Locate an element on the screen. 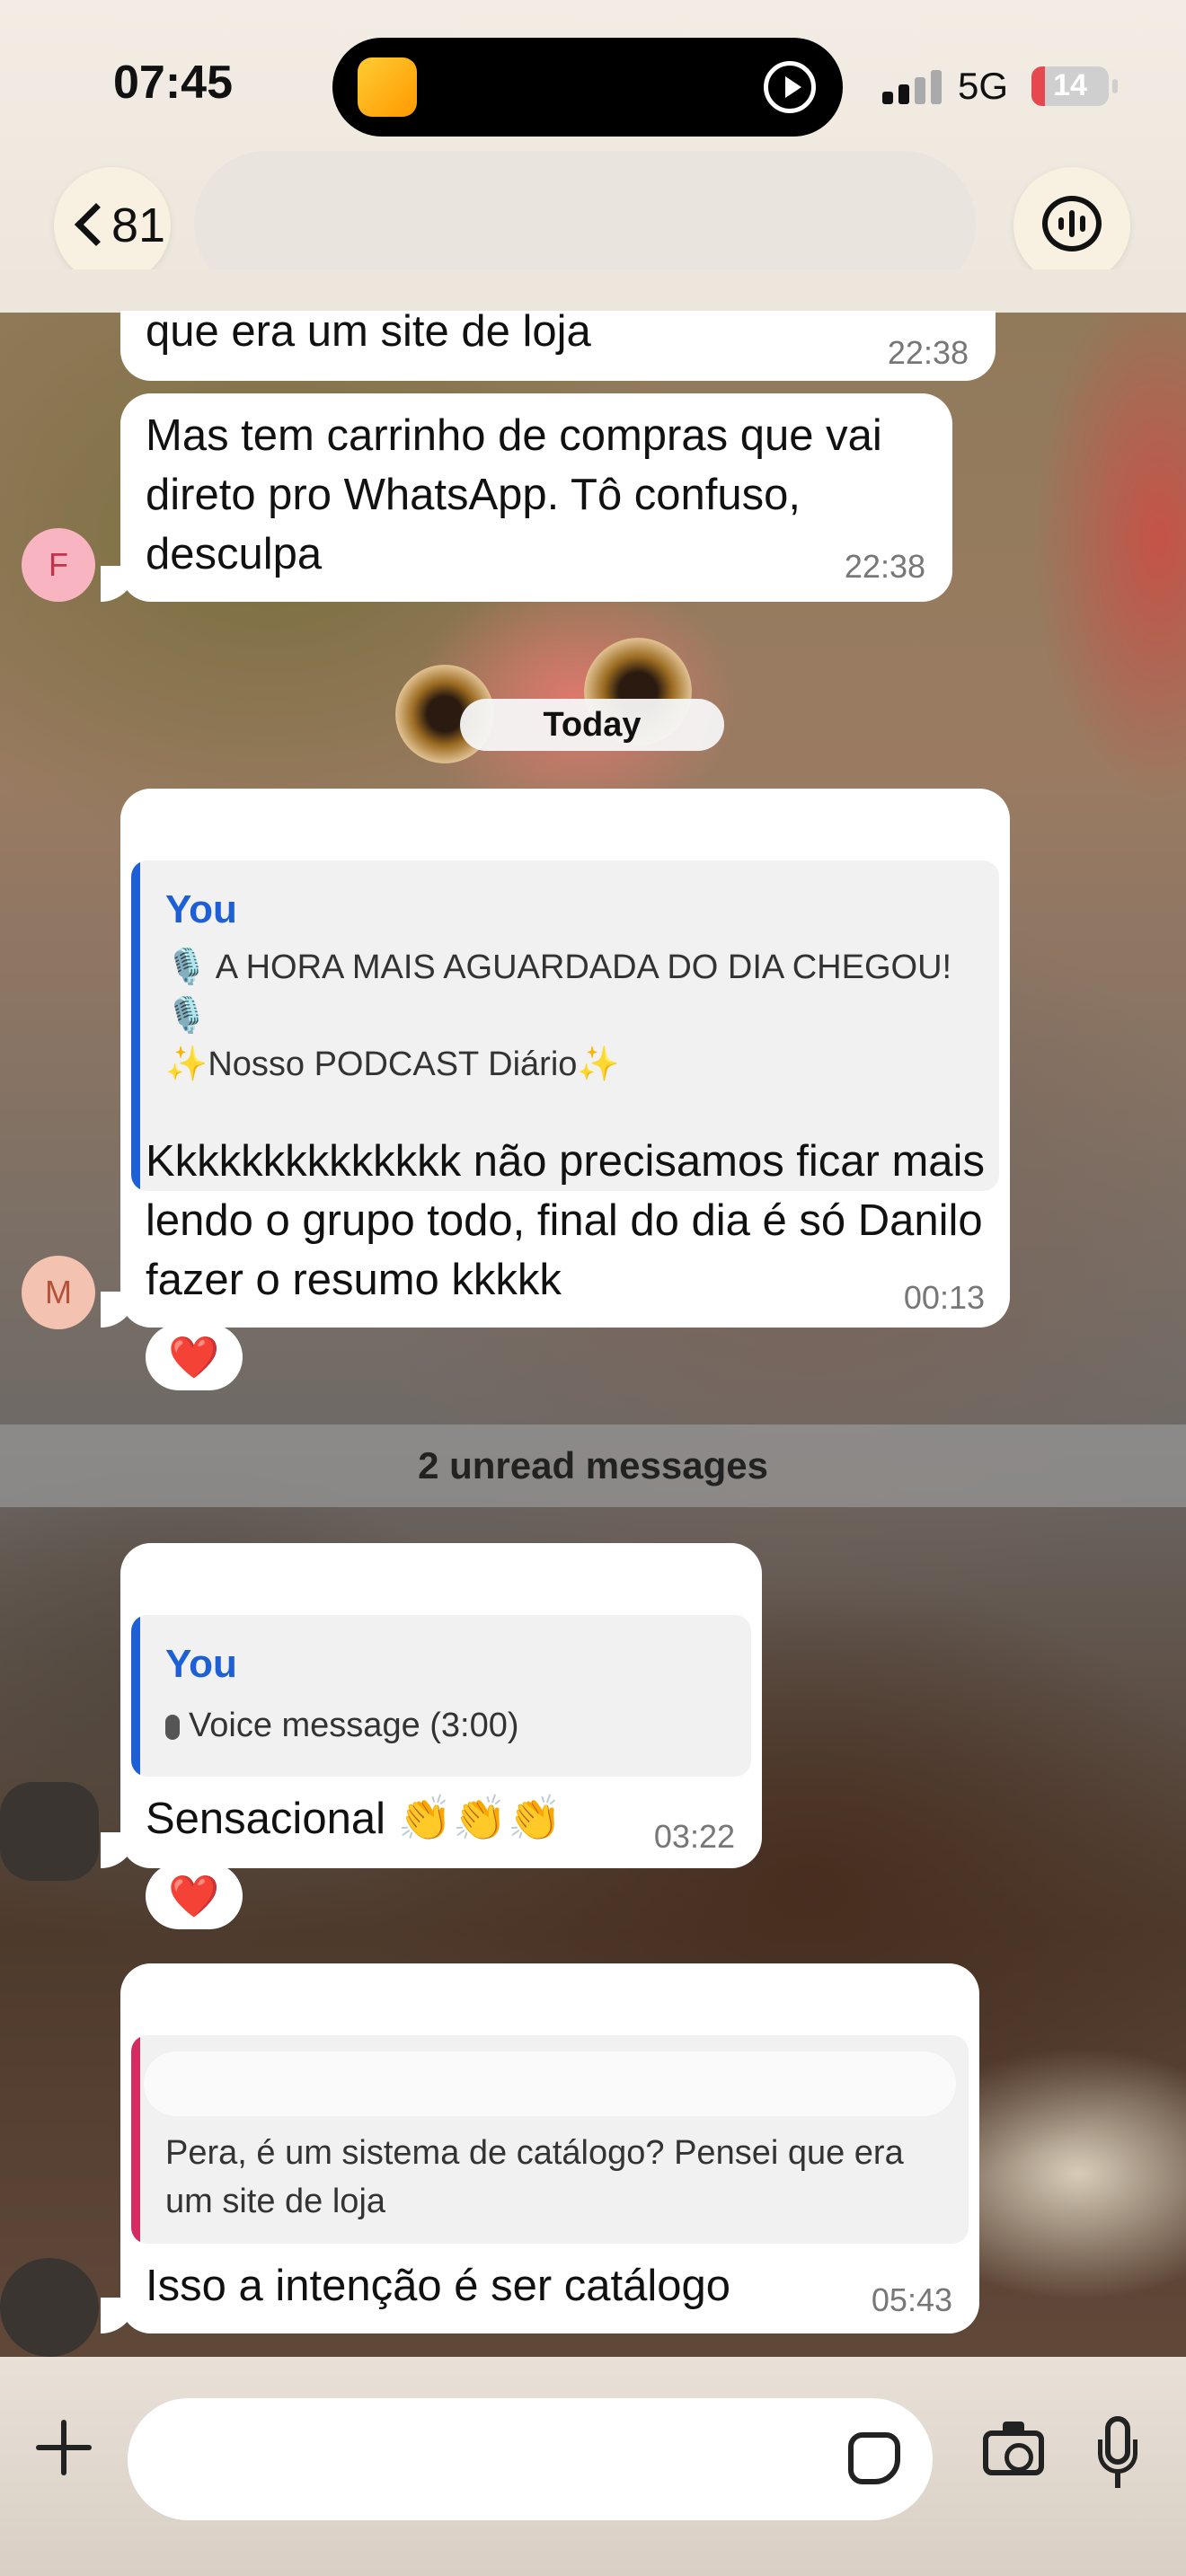  back-button: 81 is located at coordinates (112, 225).